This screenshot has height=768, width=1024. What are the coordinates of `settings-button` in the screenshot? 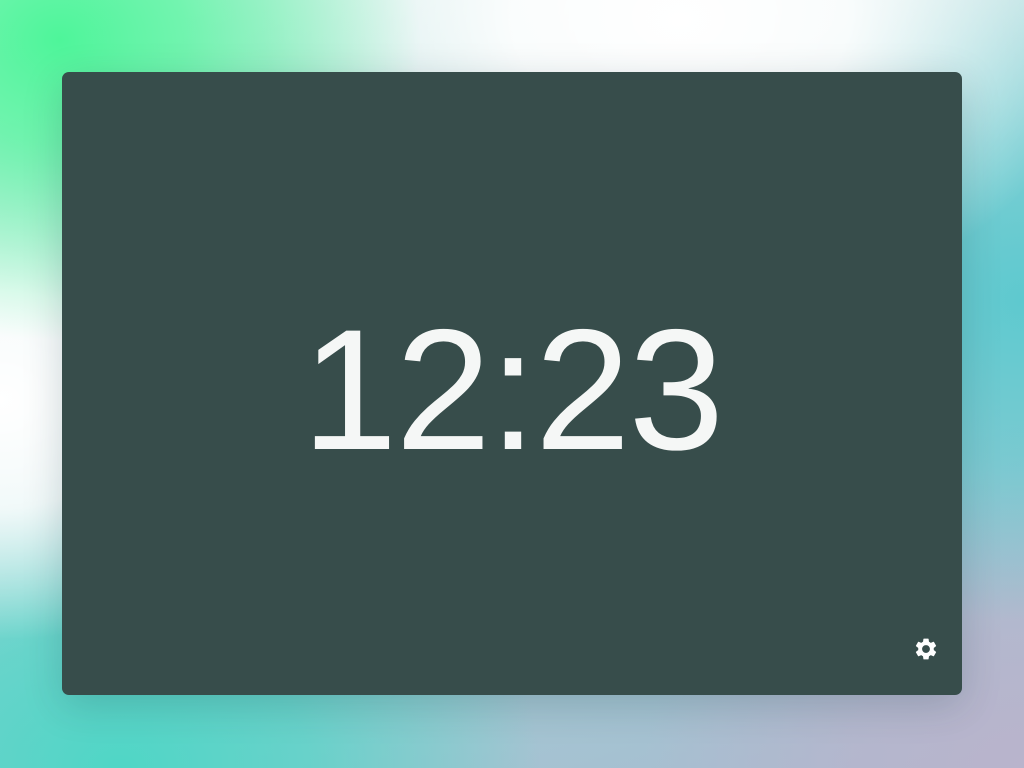 It's located at (926, 649).